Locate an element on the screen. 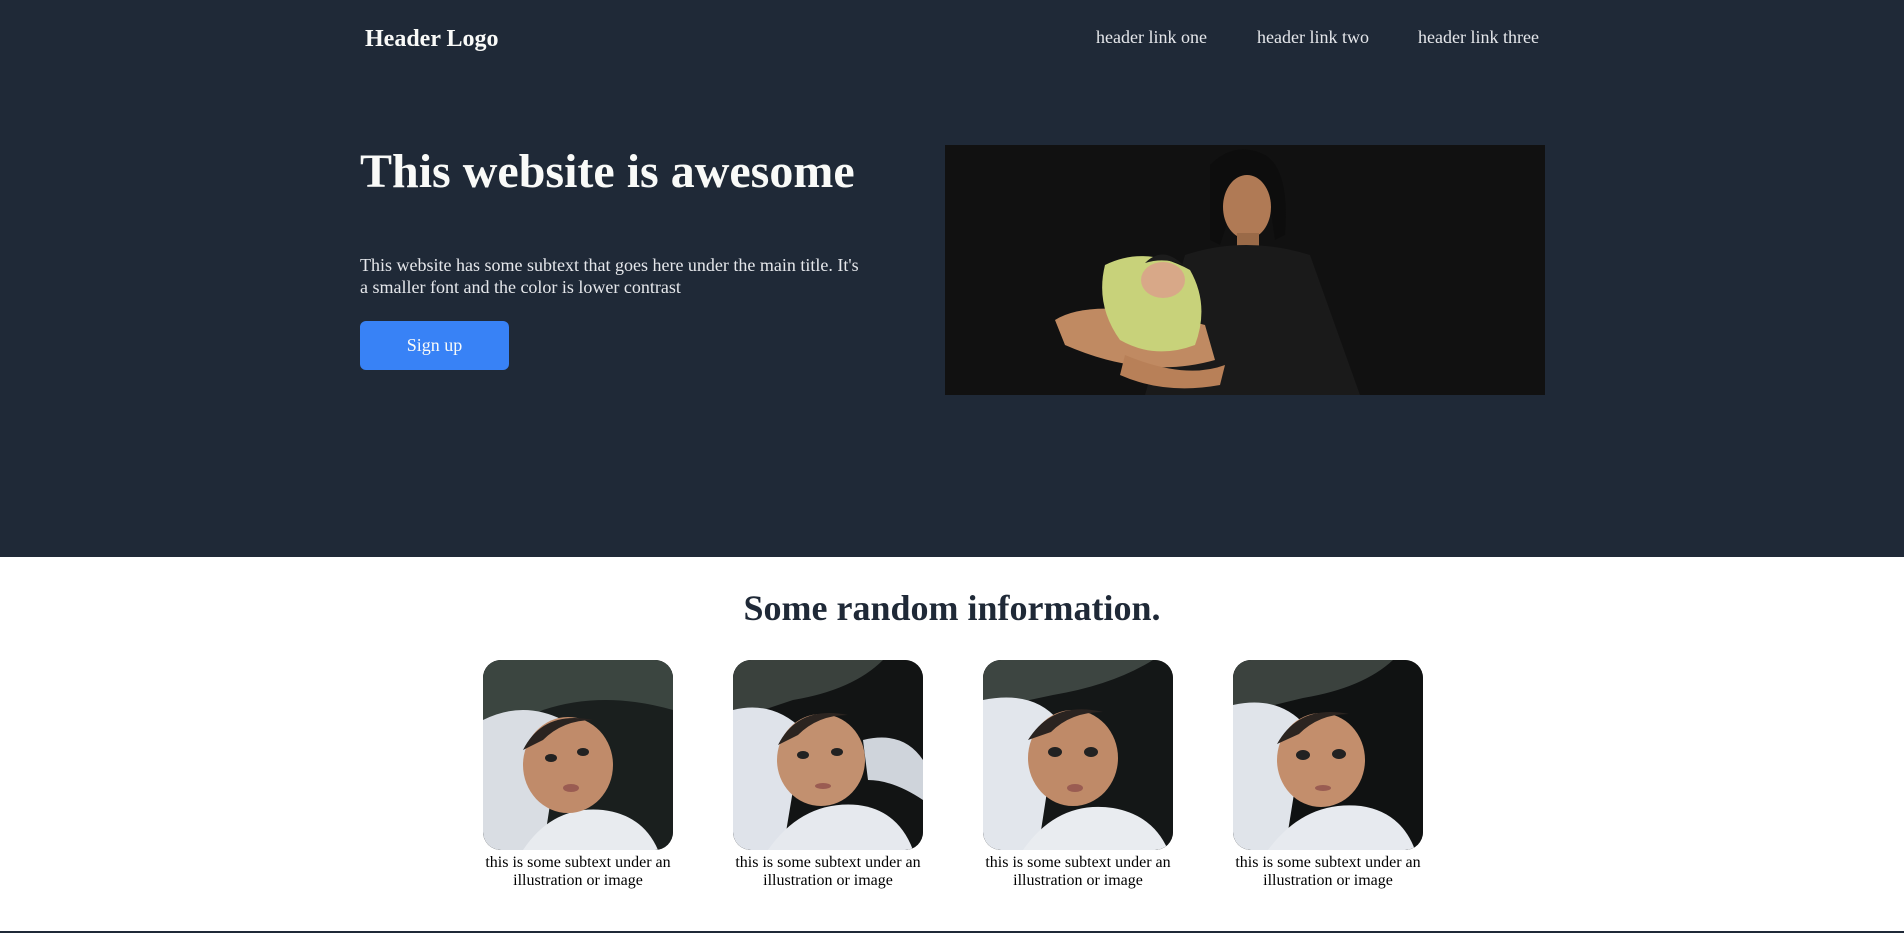 The height and width of the screenshot is (933, 1904). header-link-two: header link two is located at coordinates (1313, 37).